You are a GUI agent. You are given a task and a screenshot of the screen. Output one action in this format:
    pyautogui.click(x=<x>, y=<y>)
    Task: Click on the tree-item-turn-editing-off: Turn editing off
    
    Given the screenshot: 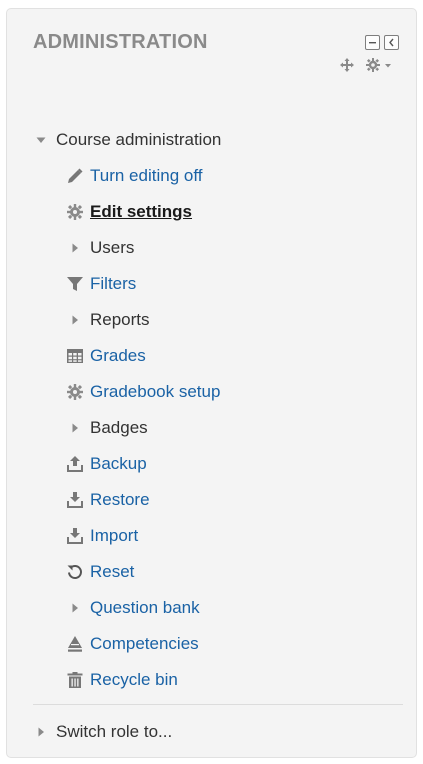 What is the action you would take?
    pyautogui.click(x=133, y=176)
    